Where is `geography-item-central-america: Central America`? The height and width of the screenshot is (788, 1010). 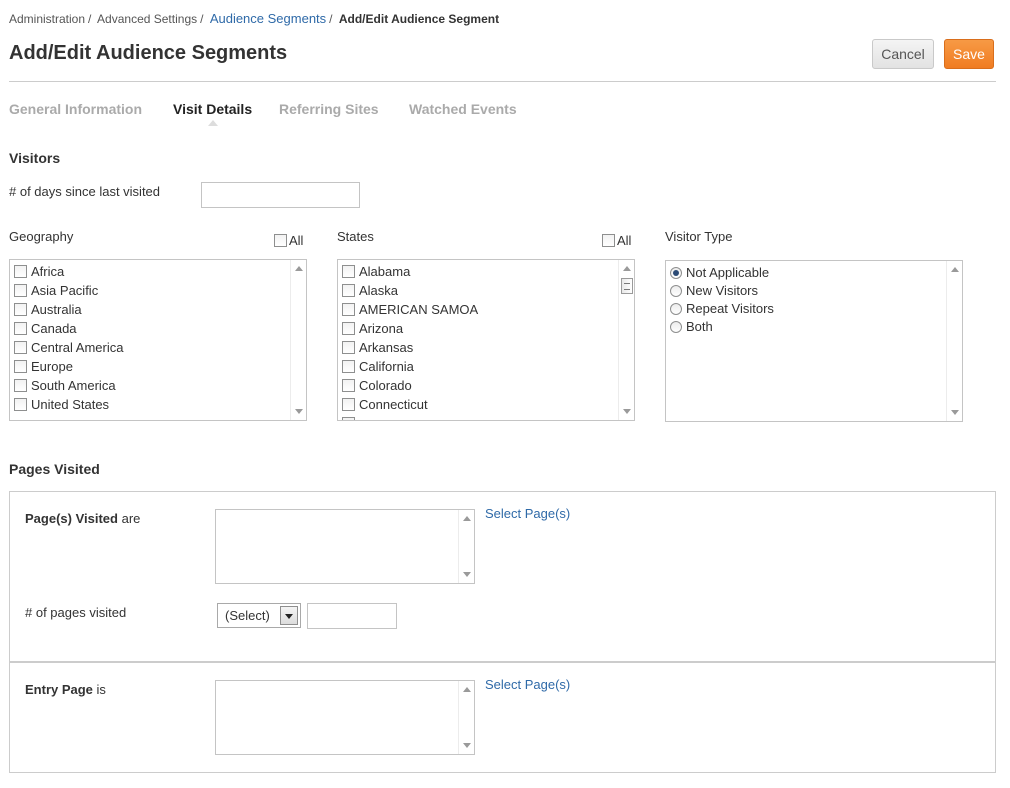
geography-item-central-america: Central America is located at coordinates (68, 347).